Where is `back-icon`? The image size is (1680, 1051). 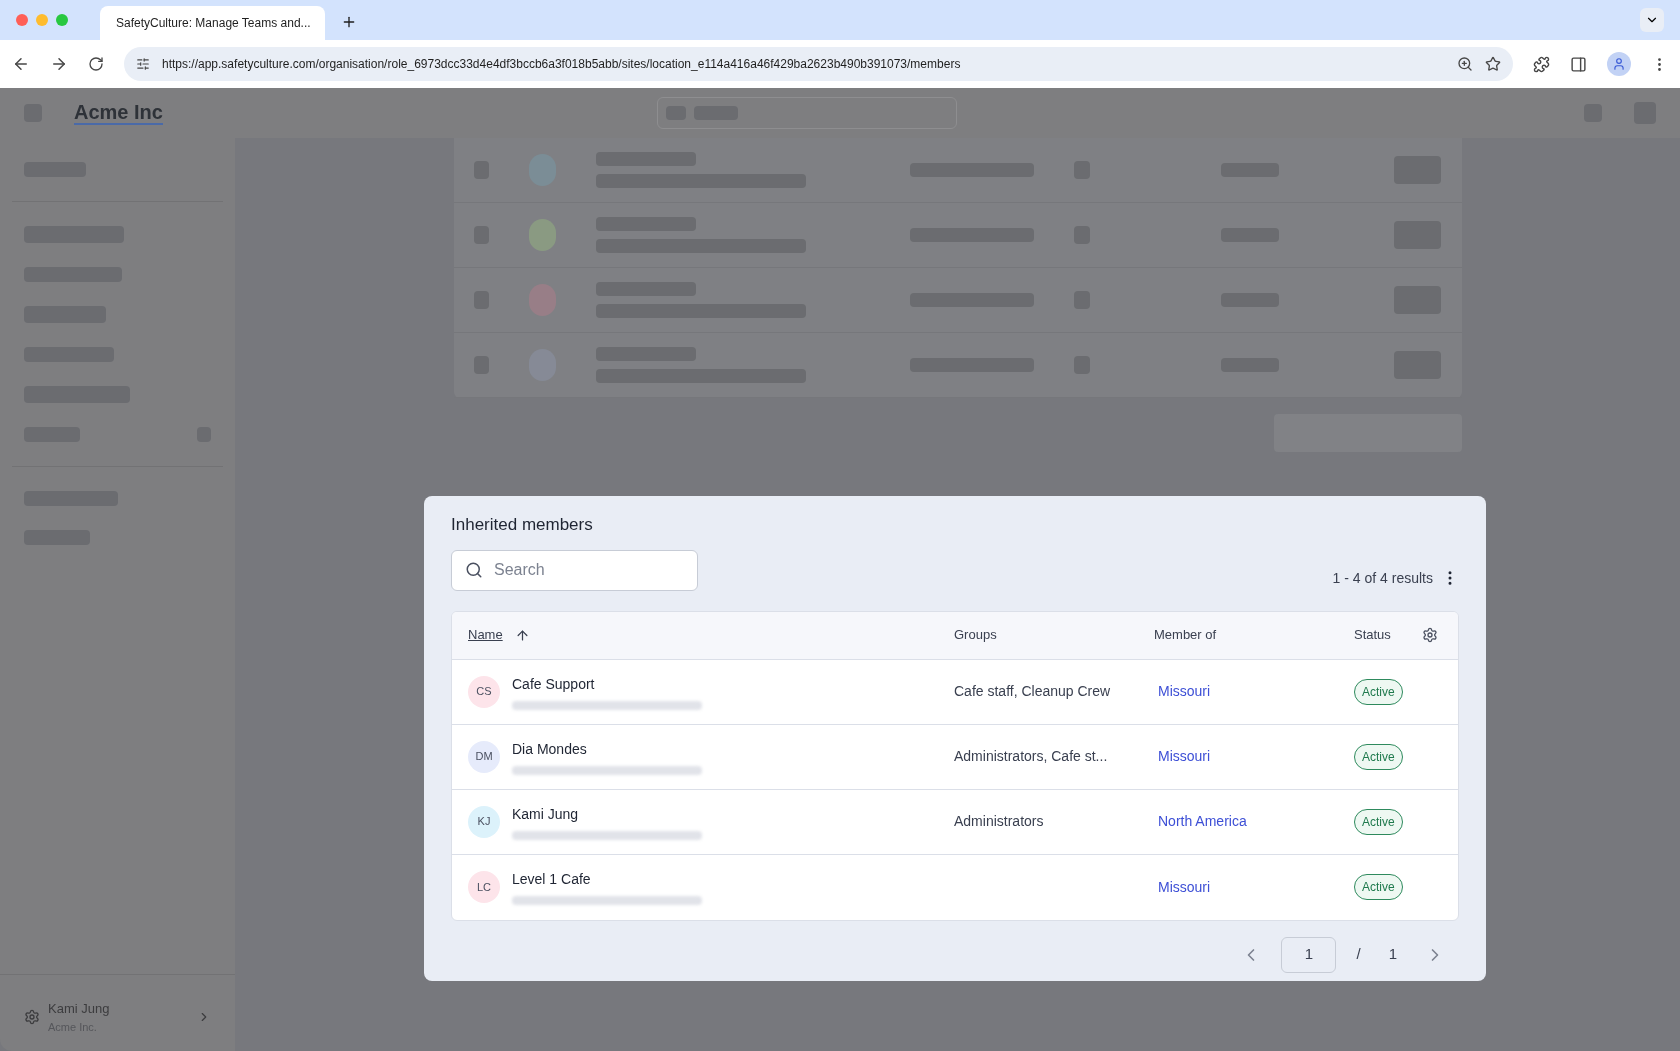
back-icon is located at coordinates (21, 64).